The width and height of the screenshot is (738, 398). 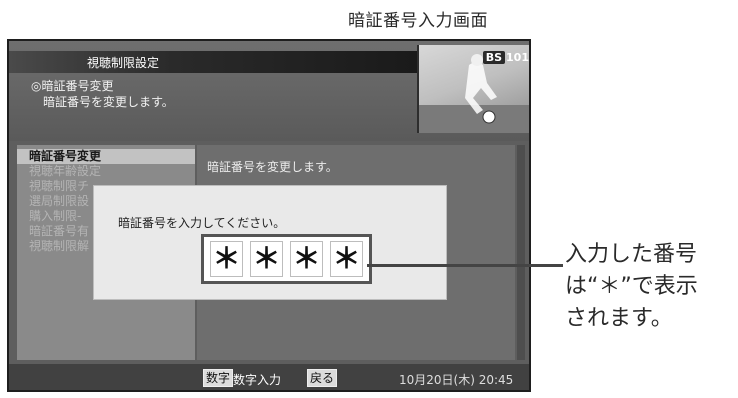 I want to click on callout-line-1: 入力した番号, so click(x=631, y=254).